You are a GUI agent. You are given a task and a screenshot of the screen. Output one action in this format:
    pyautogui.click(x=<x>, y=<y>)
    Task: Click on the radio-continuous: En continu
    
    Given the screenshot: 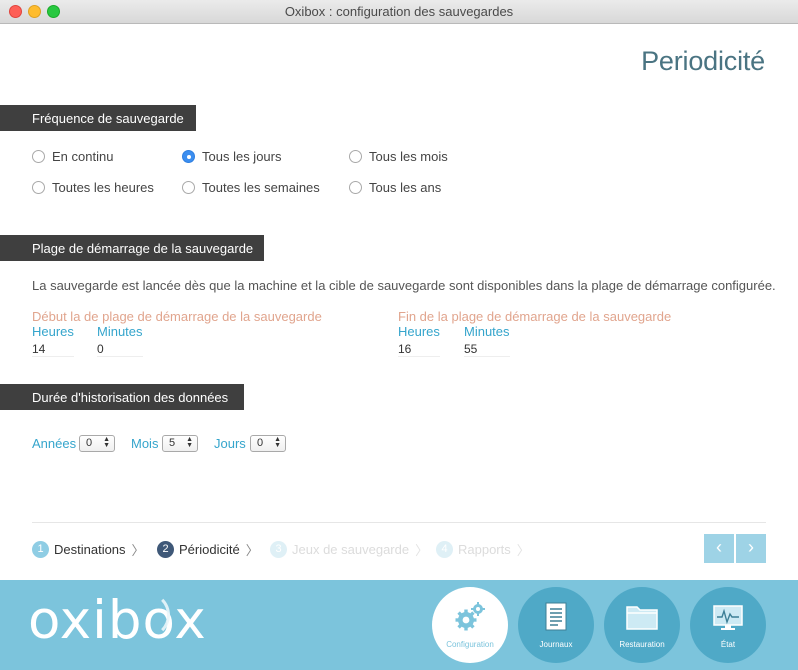 What is the action you would take?
    pyautogui.click(x=72, y=156)
    